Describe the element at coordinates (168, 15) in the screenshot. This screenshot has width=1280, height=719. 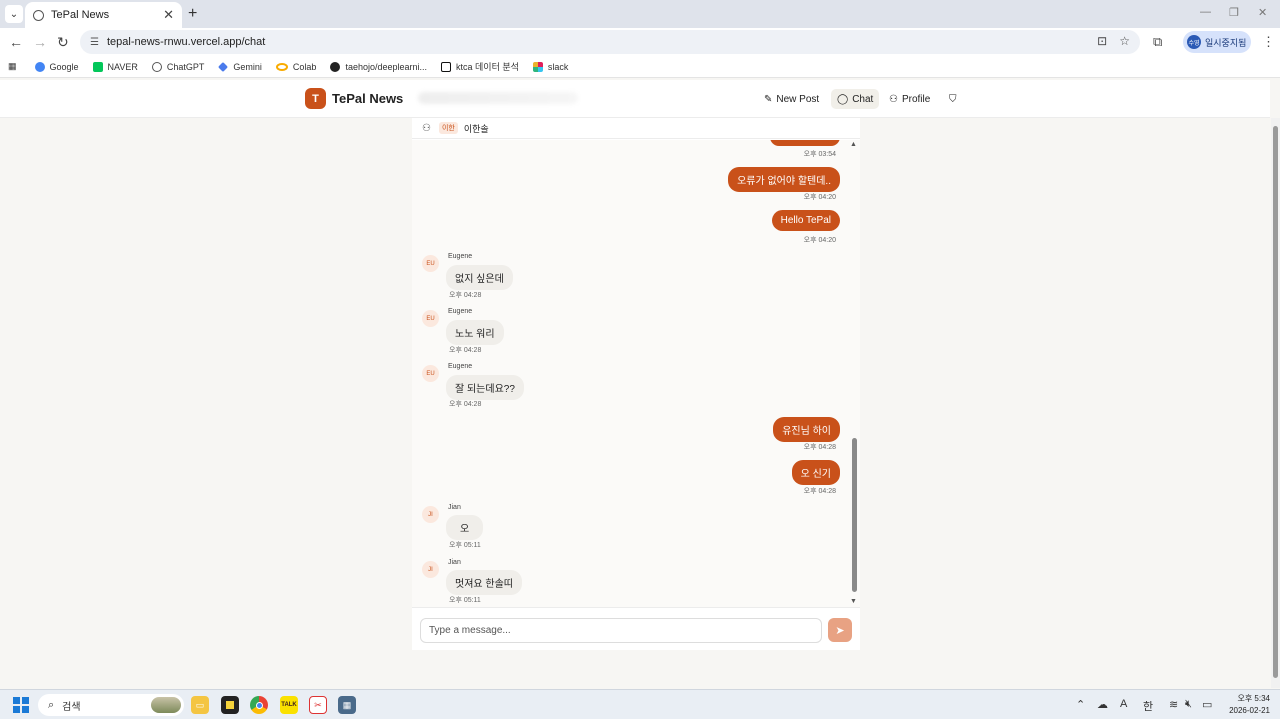
I see `close-tab-icon: ✕` at that location.